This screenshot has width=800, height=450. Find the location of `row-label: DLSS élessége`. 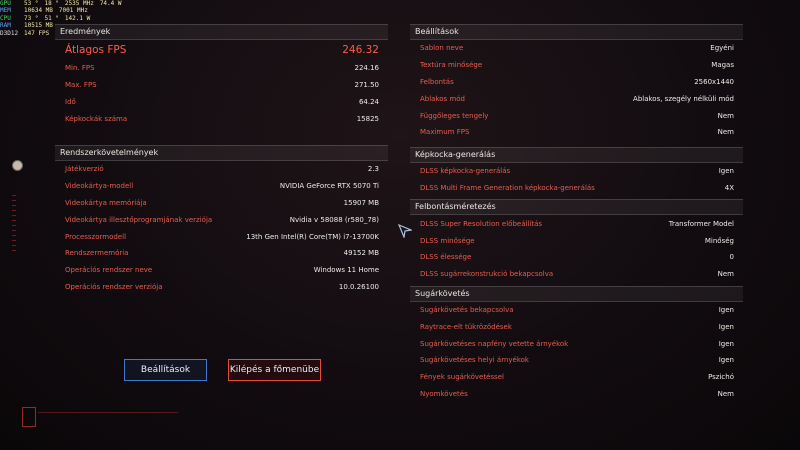

row-label: DLSS élessége is located at coordinates (446, 257).